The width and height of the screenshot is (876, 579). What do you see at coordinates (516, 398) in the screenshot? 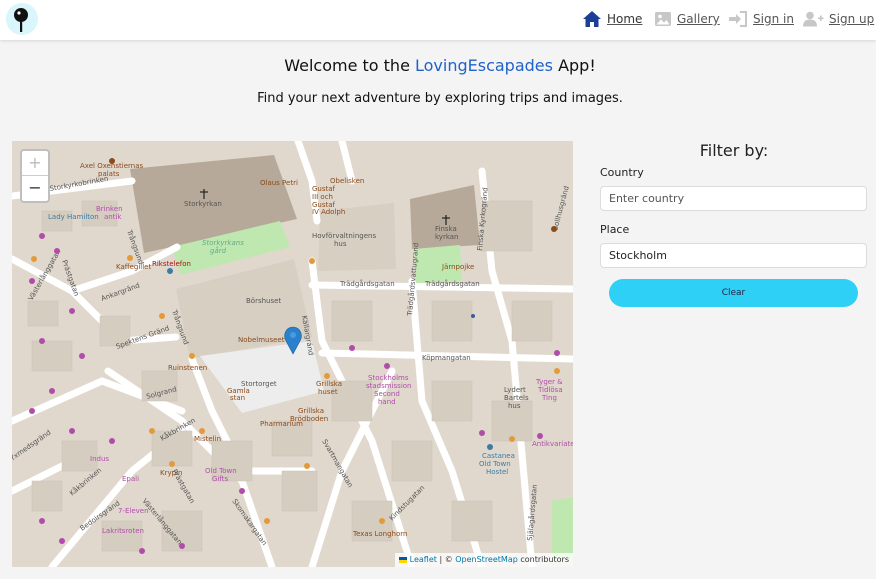
I see `svg-text: Bartels` at bounding box center [516, 398].